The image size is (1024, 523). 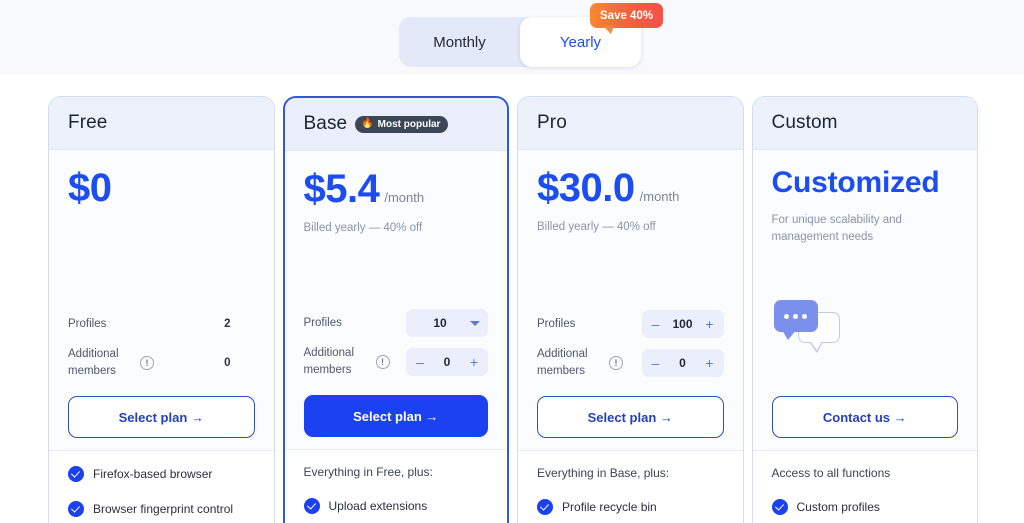 What do you see at coordinates (865, 123) in the screenshot?
I see `plan-header-custom: Custom` at bounding box center [865, 123].